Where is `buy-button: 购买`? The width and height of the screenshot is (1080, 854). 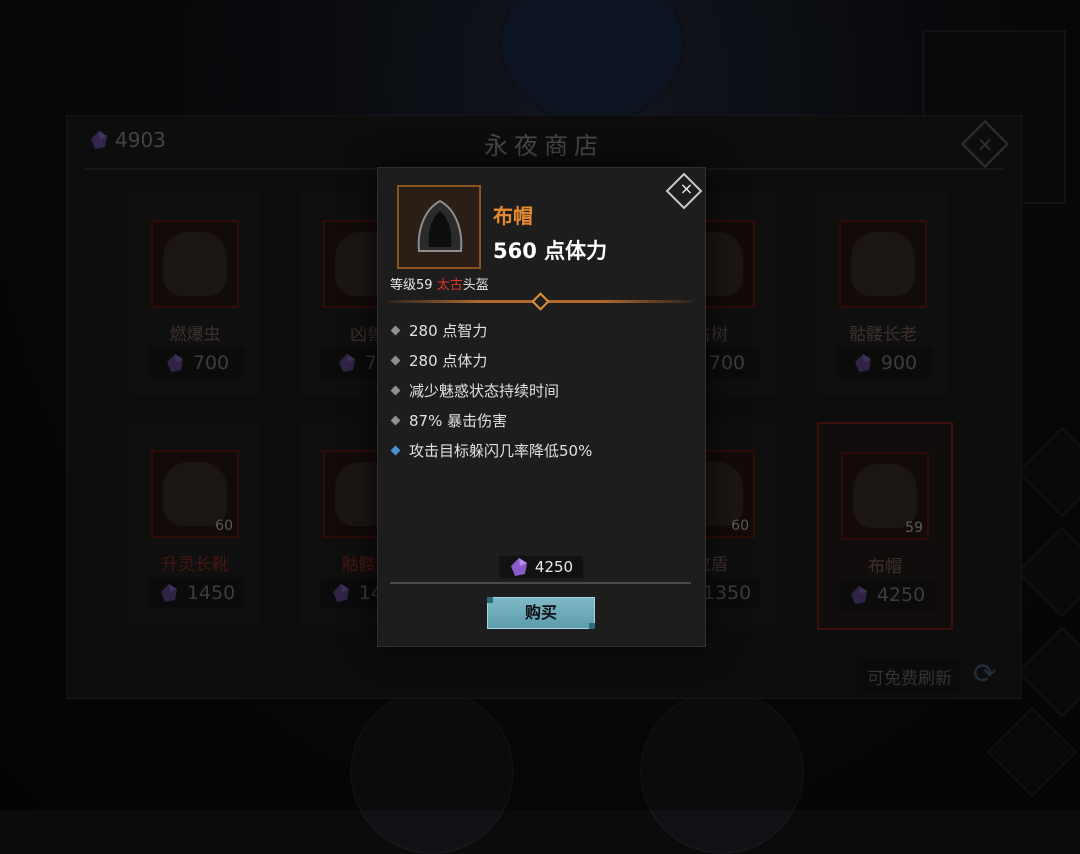 buy-button: 购买 is located at coordinates (541, 613).